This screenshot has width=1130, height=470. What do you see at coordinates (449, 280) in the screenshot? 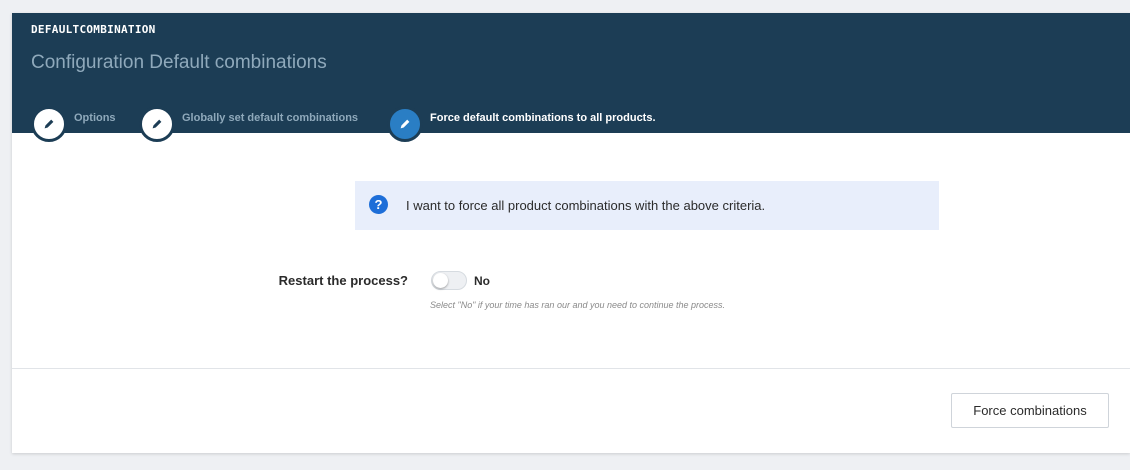
I see `restart-process-toggle` at bounding box center [449, 280].